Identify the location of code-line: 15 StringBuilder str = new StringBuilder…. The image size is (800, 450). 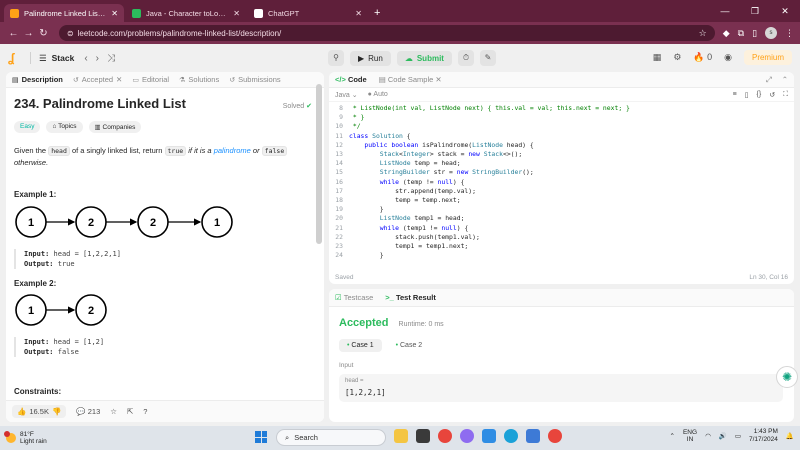
(561, 172).